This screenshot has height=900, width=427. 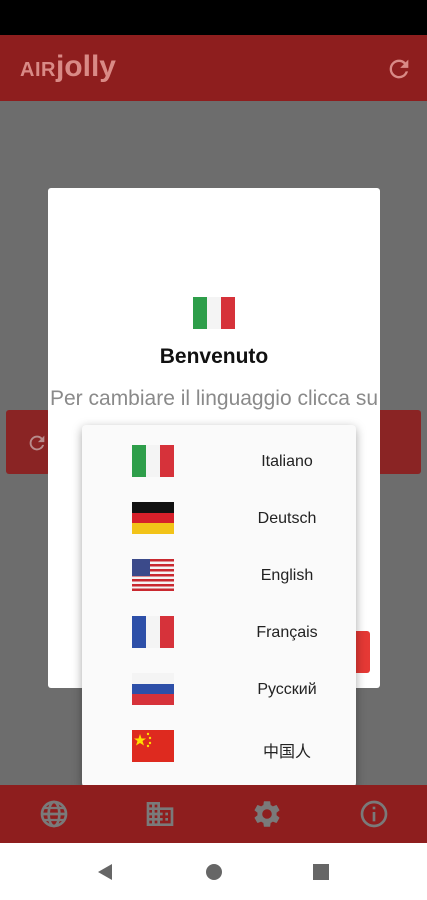 I want to click on france-flag-icon, so click(x=153, y=632).